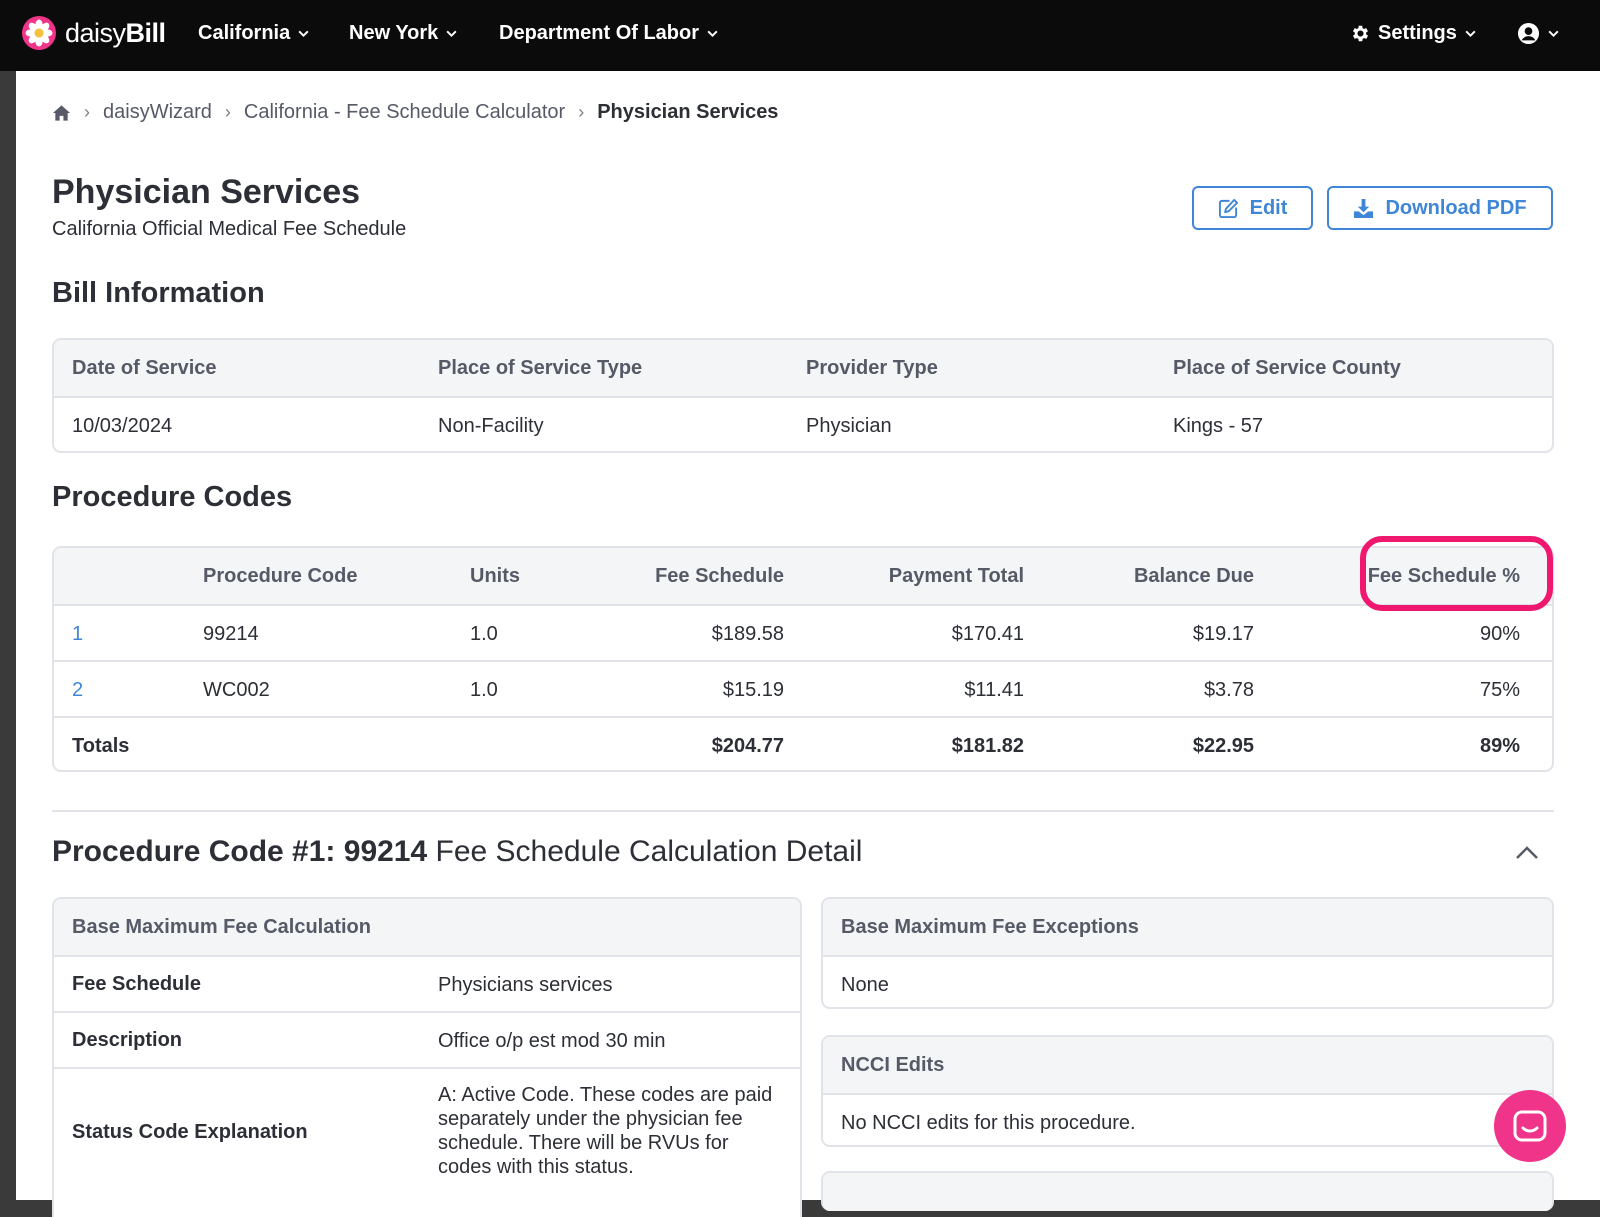 This screenshot has height=1217, width=1600. What do you see at coordinates (1499, 746) in the screenshot?
I see `total-fee-schedule-percent: 89%` at bounding box center [1499, 746].